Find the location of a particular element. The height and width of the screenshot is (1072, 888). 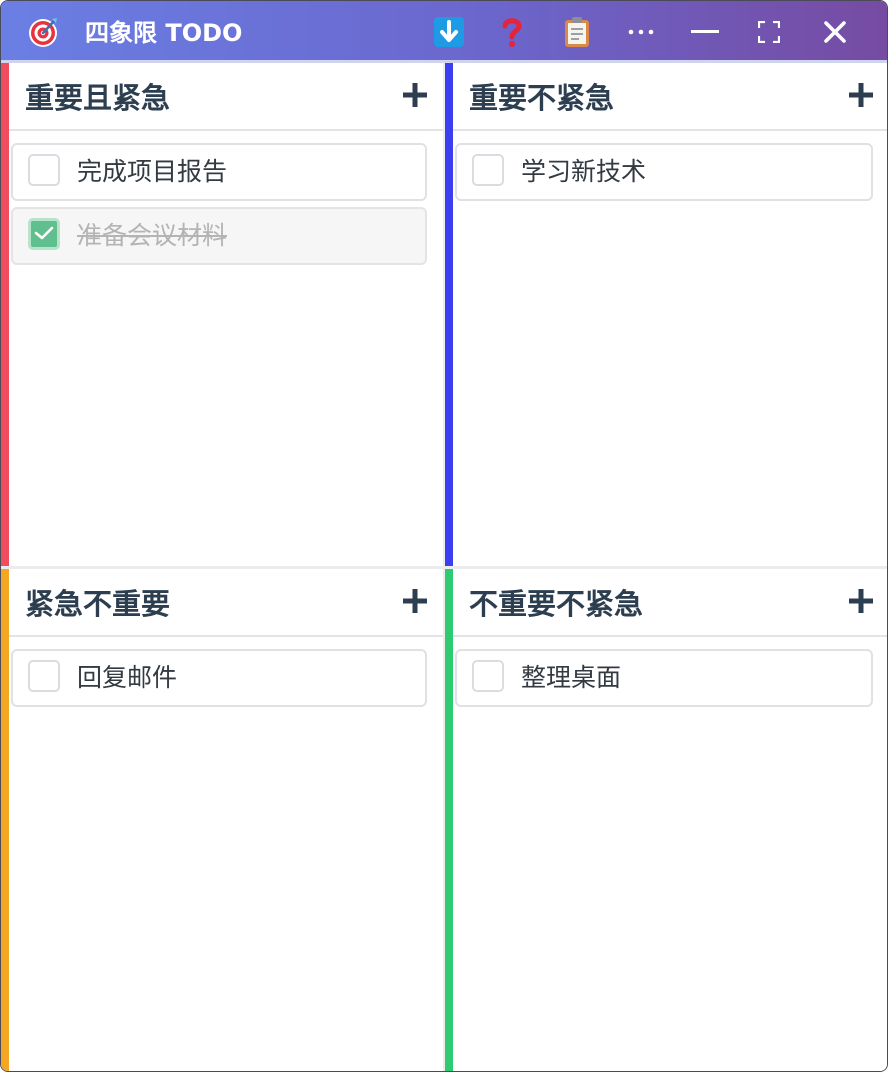

clipboard-button is located at coordinates (577, 32).